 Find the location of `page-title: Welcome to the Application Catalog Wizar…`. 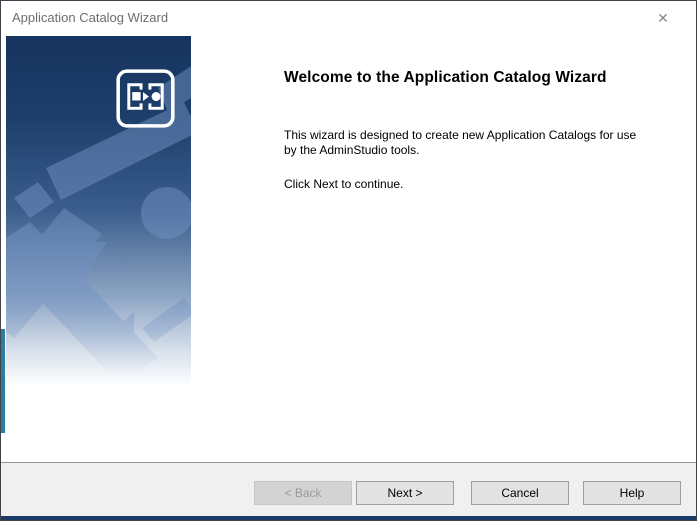

page-title: Welcome to the Application Catalog Wizar… is located at coordinates (445, 77).